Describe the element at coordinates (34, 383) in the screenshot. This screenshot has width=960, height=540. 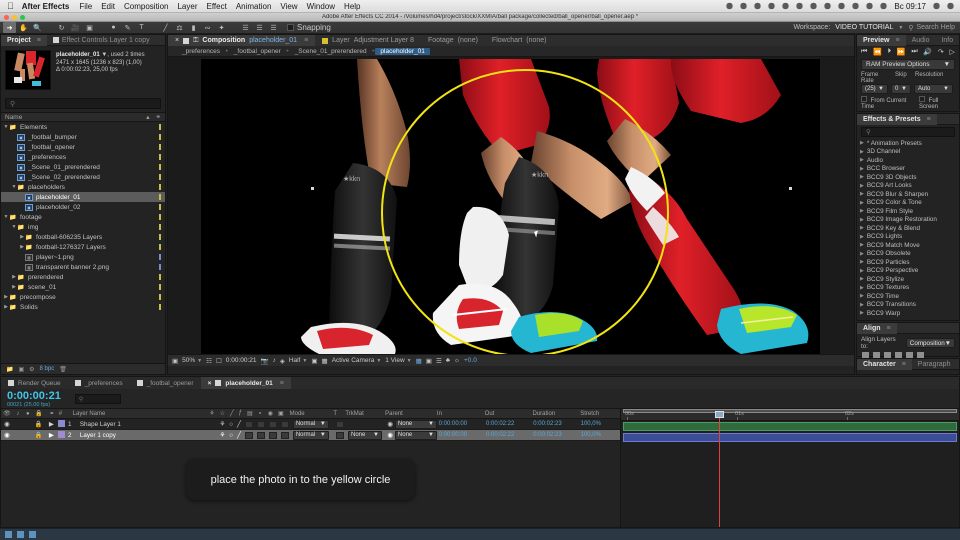
I see `timeline-tab: Render Queue` at that location.